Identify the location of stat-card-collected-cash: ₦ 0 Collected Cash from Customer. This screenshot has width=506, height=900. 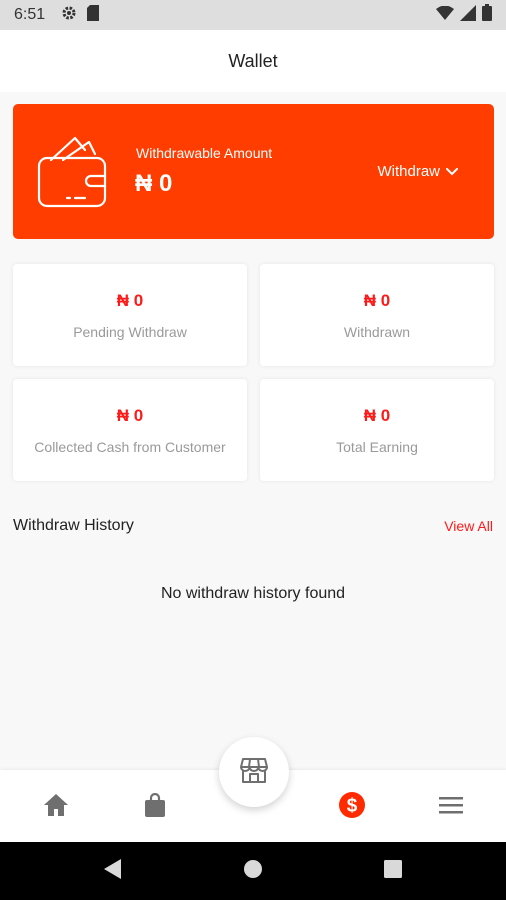
(130, 430).